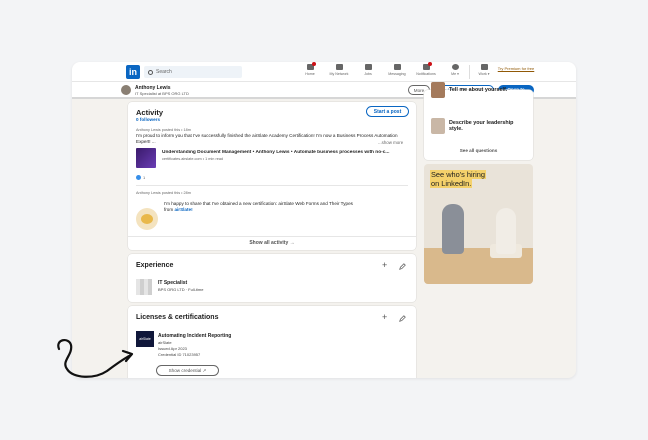  Describe the element at coordinates (368, 67) in the screenshot. I see `jobs-icon` at that location.